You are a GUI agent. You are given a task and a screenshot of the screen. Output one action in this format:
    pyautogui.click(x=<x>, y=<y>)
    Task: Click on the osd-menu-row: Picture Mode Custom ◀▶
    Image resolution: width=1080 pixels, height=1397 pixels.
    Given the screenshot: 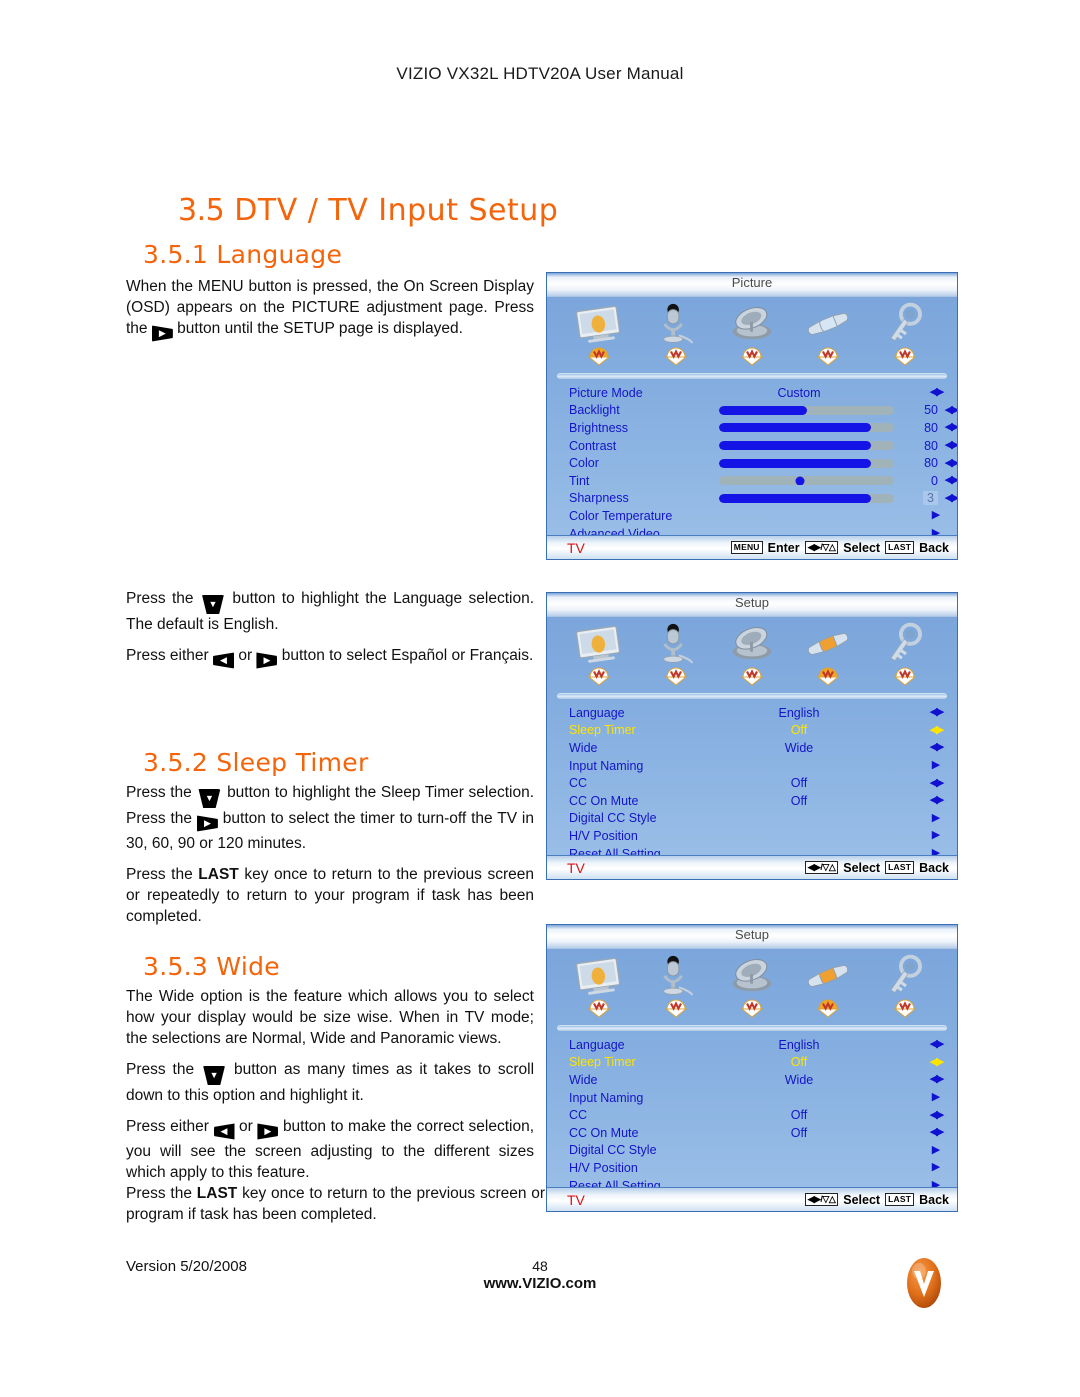 What is the action you would take?
    pyautogui.click(x=752, y=393)
    